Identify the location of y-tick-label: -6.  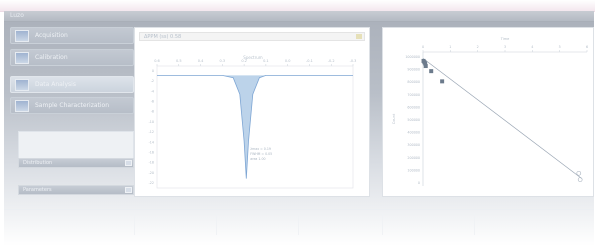
(152, 102).